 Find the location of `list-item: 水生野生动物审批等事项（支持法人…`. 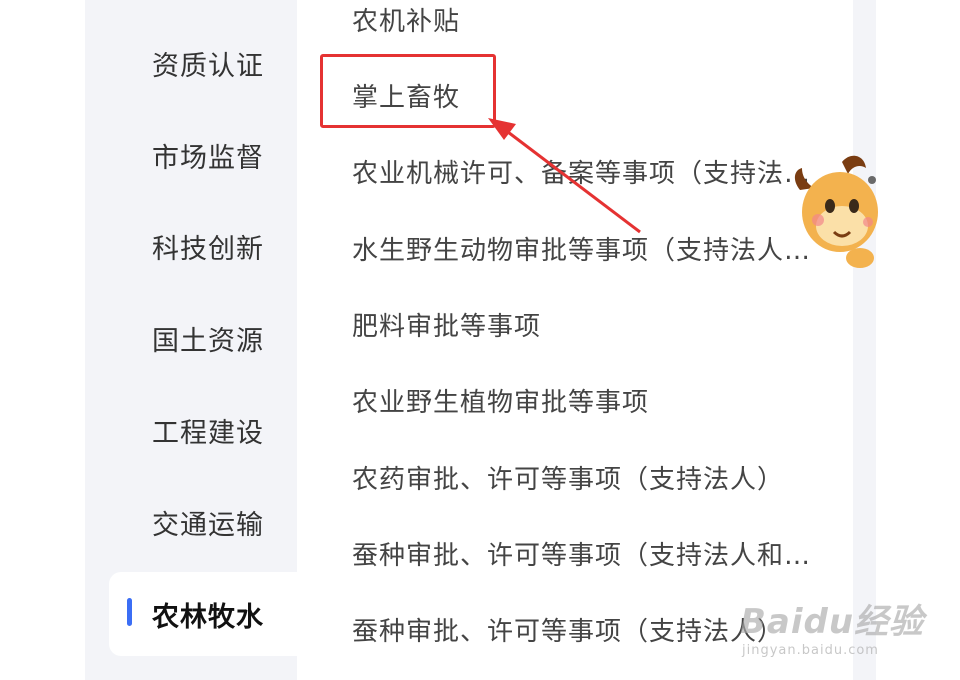

list-item: 水生野生动物审批等事项（支持法人… is located at coordinates (592, 248).